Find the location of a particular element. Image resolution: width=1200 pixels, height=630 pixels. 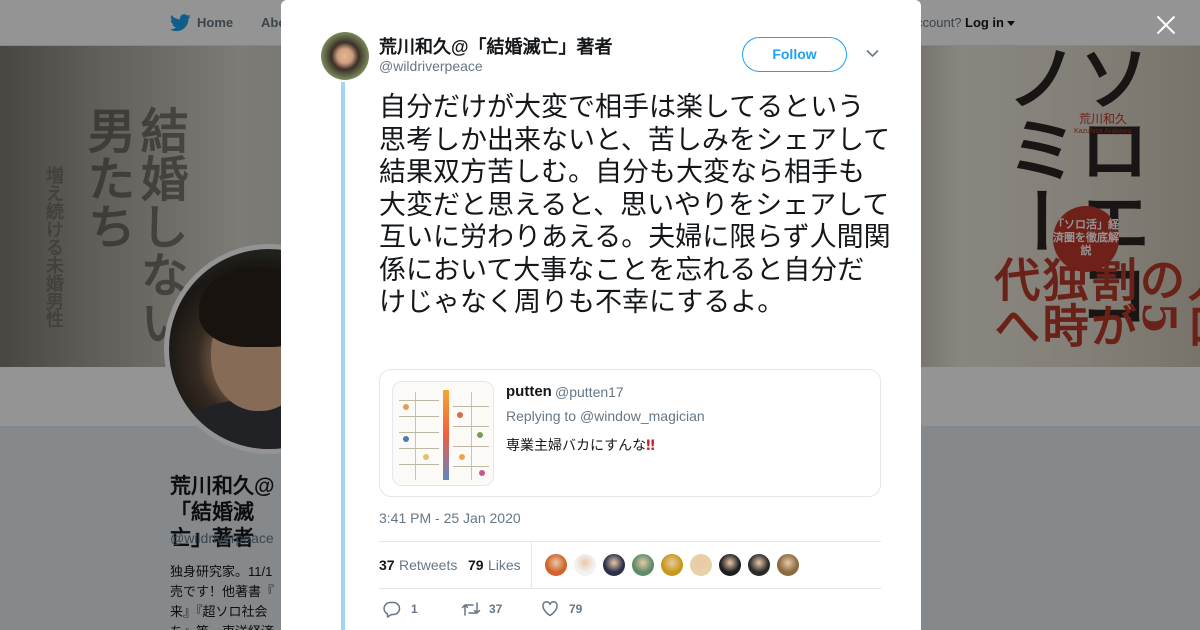

likes-count: 79 is located at coordinates (476, 565).